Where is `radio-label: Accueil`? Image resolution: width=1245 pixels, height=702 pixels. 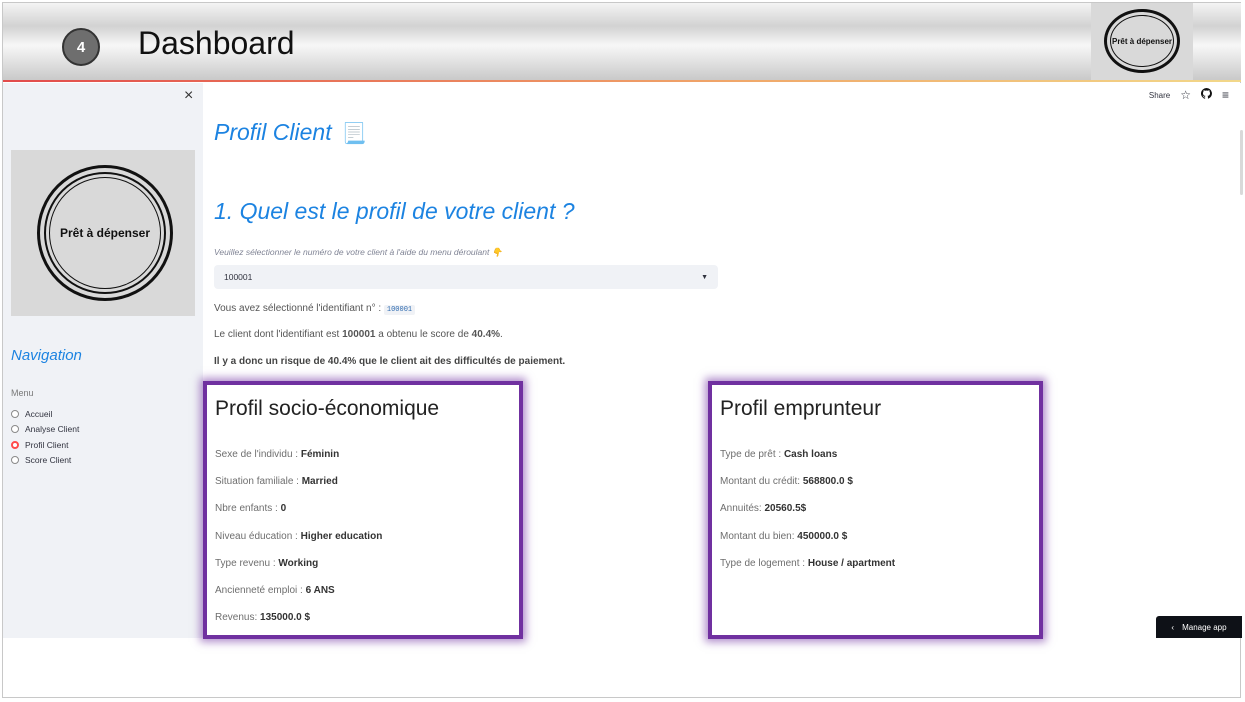 radio-label: Accueil is located at coordinates (39, 413).